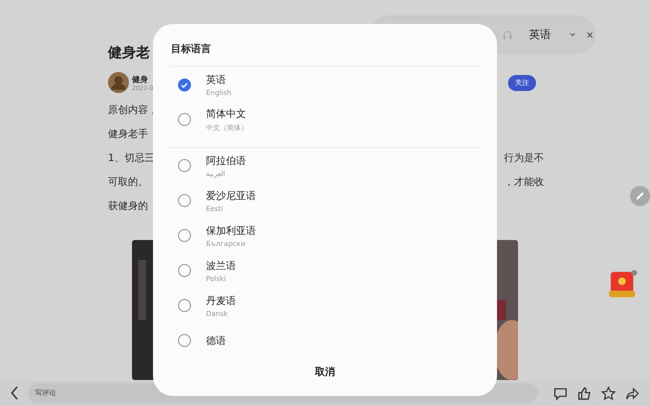 The image size is (650, 406). Describe the element at coordinates (226, 161) in the screenshot. I see `language-name: 阿拉伯语` at that location.